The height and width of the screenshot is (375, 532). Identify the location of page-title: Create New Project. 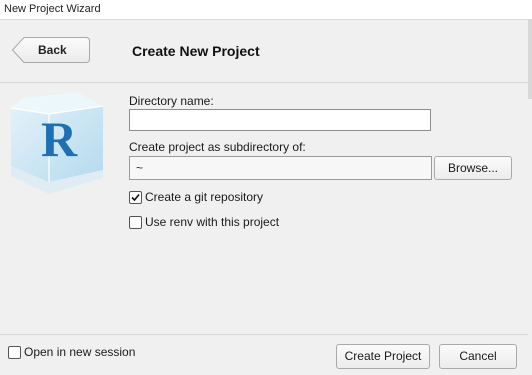
(196, 51).